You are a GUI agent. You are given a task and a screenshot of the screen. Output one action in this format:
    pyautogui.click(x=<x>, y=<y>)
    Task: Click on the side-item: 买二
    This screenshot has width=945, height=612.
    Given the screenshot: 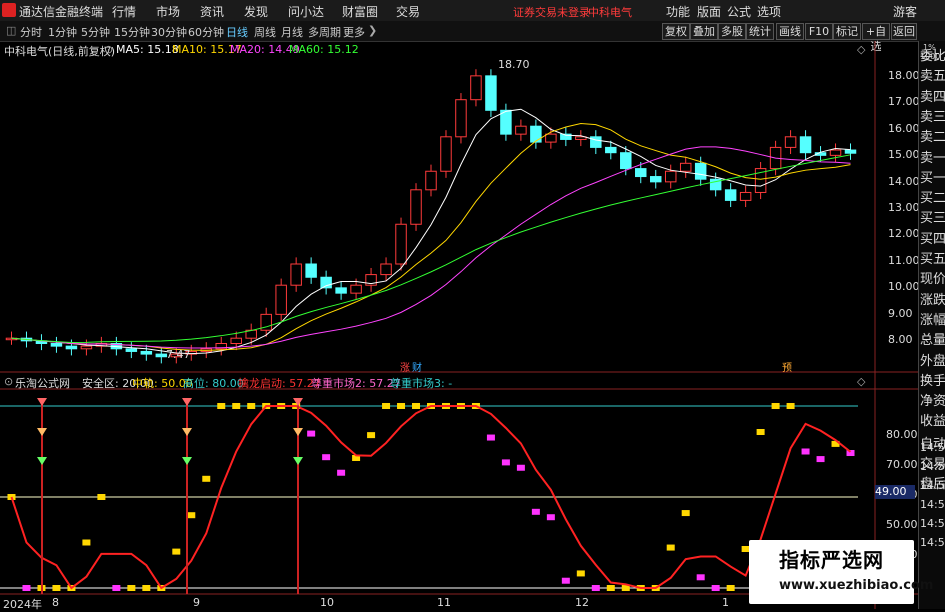 What is the action you would take?
    pyautogui.click(x=932, y=196)
    